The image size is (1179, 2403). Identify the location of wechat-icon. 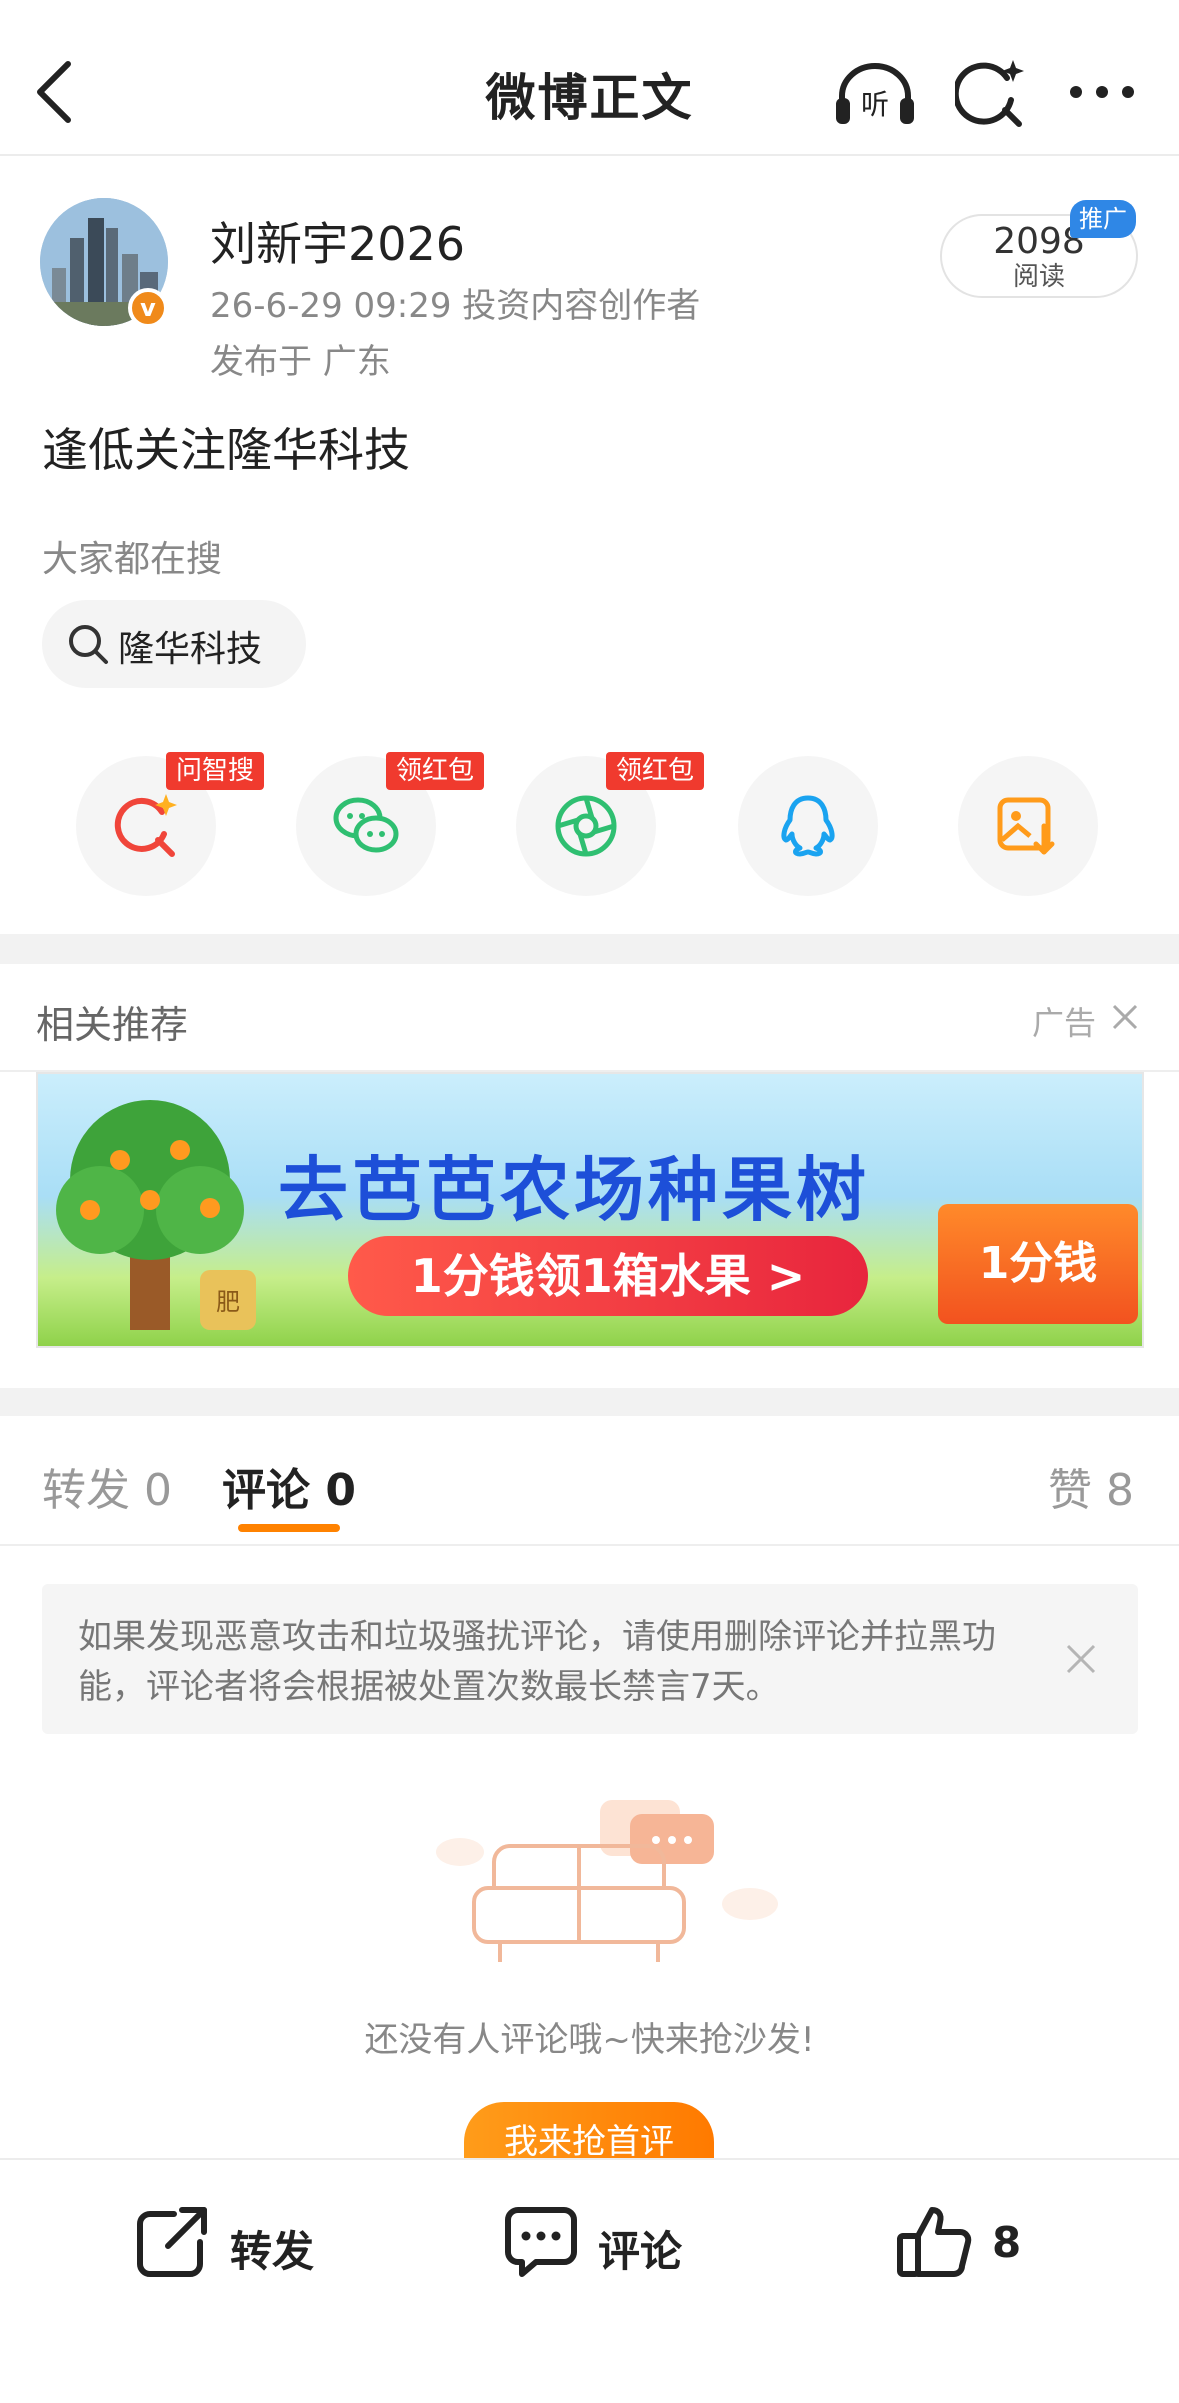
(366, 825).